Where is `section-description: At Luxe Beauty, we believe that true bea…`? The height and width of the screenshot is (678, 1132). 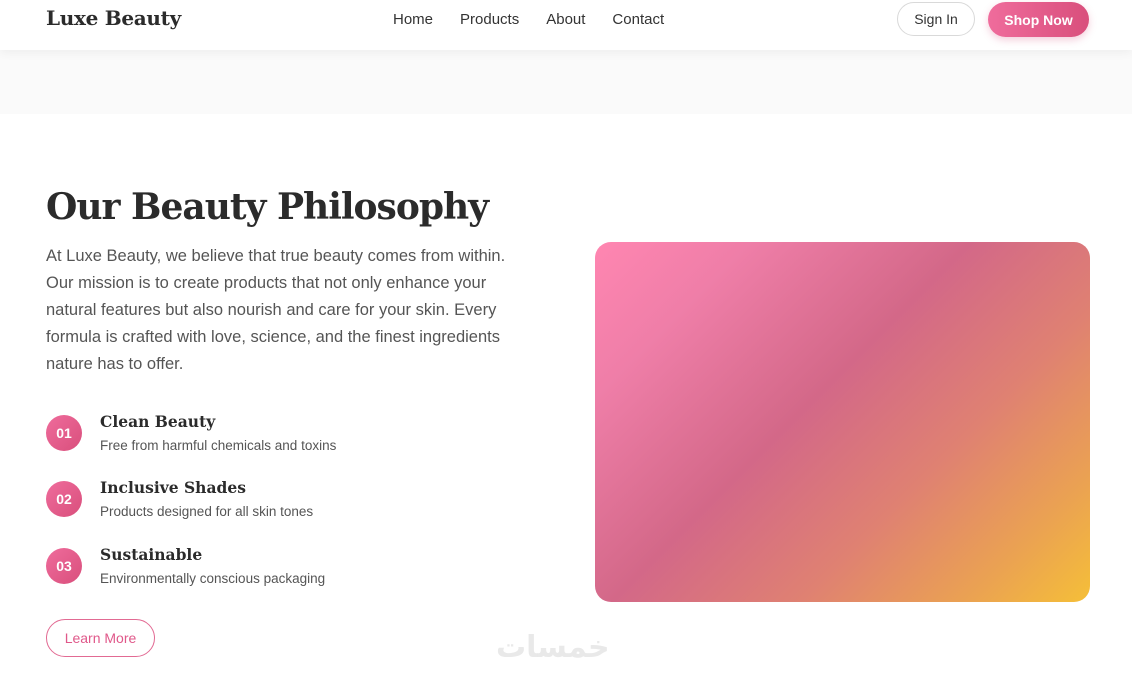 section-description: At Luxe Beauty, we believe that true bea… is located at coordinates (276, 310).